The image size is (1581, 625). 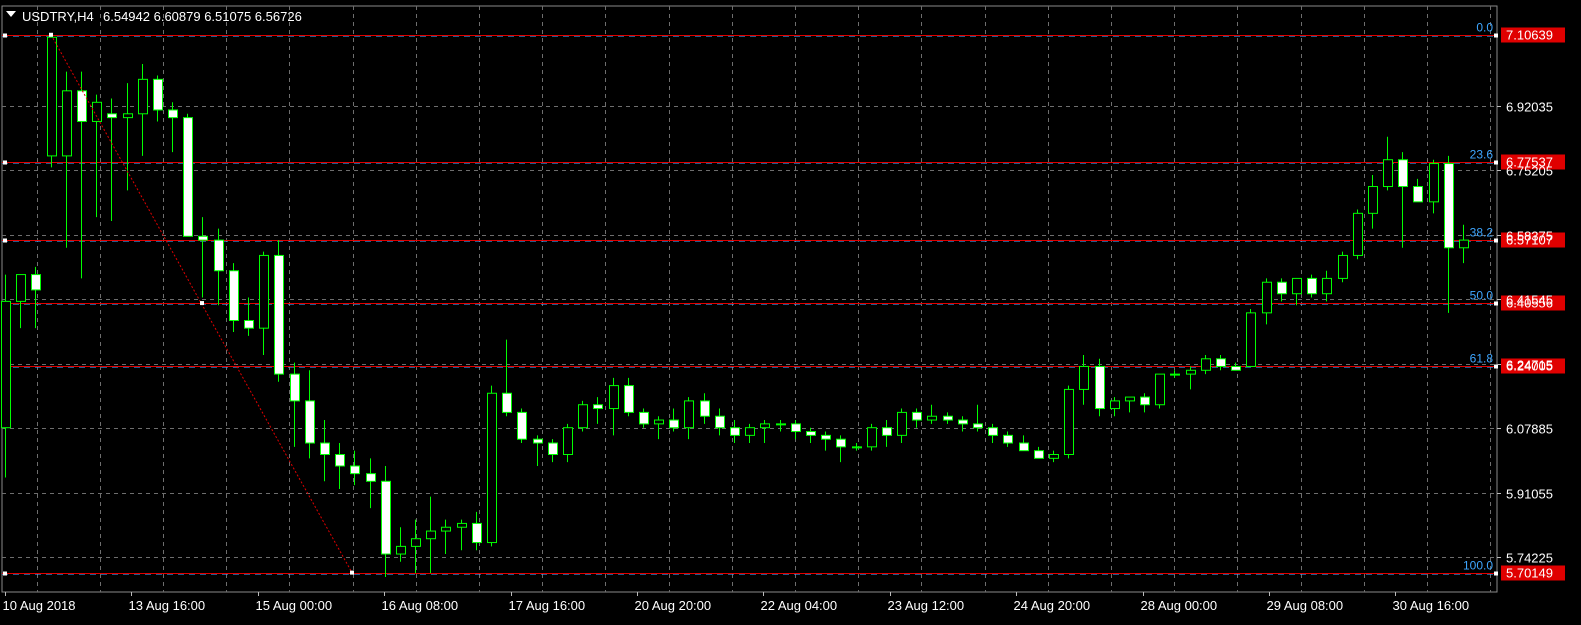 What do you see at coordinates (1529, 494) in the screenshot?
I see `y-tick-label: 5.91055` at bounding box center [1529, 494].